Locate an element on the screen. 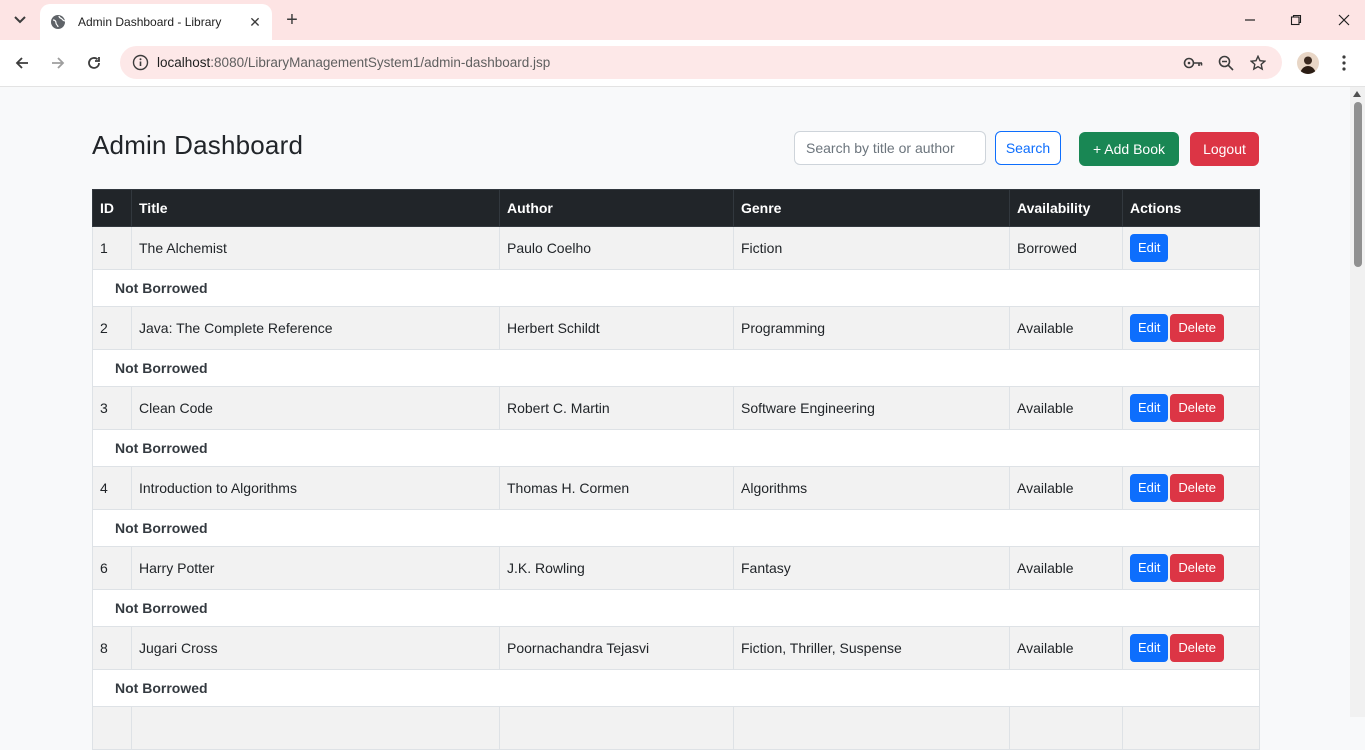 The width and height of the screenshot is (1365, 750). cell-title: Clean Code is located at coordinates (315, 408).